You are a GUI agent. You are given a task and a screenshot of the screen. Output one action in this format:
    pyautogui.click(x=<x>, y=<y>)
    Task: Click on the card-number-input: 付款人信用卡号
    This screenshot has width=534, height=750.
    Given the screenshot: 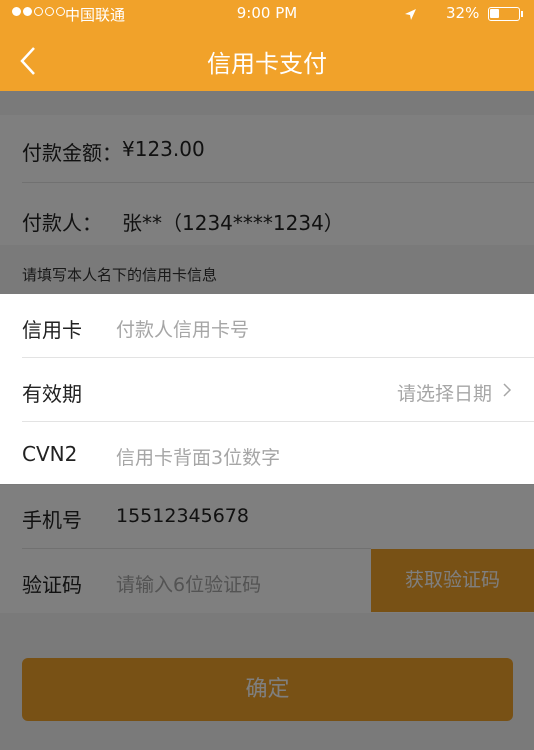 What is the action you would take?
    pyautogui.click(x=182, y=328)
    